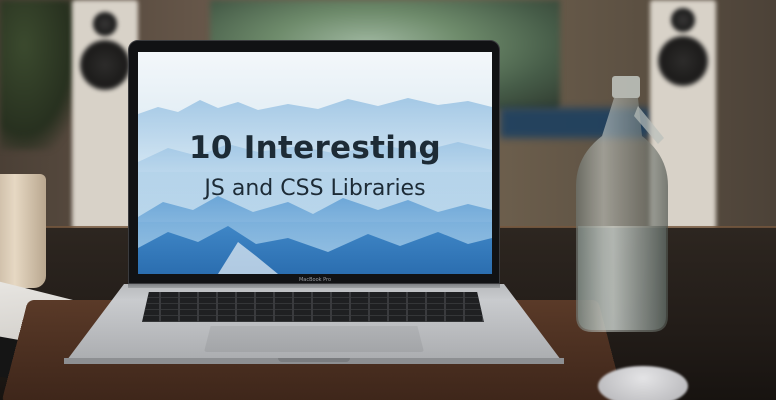  I want to click on screen-subheadline: JS and CSS Libraries, so click(315, 188).